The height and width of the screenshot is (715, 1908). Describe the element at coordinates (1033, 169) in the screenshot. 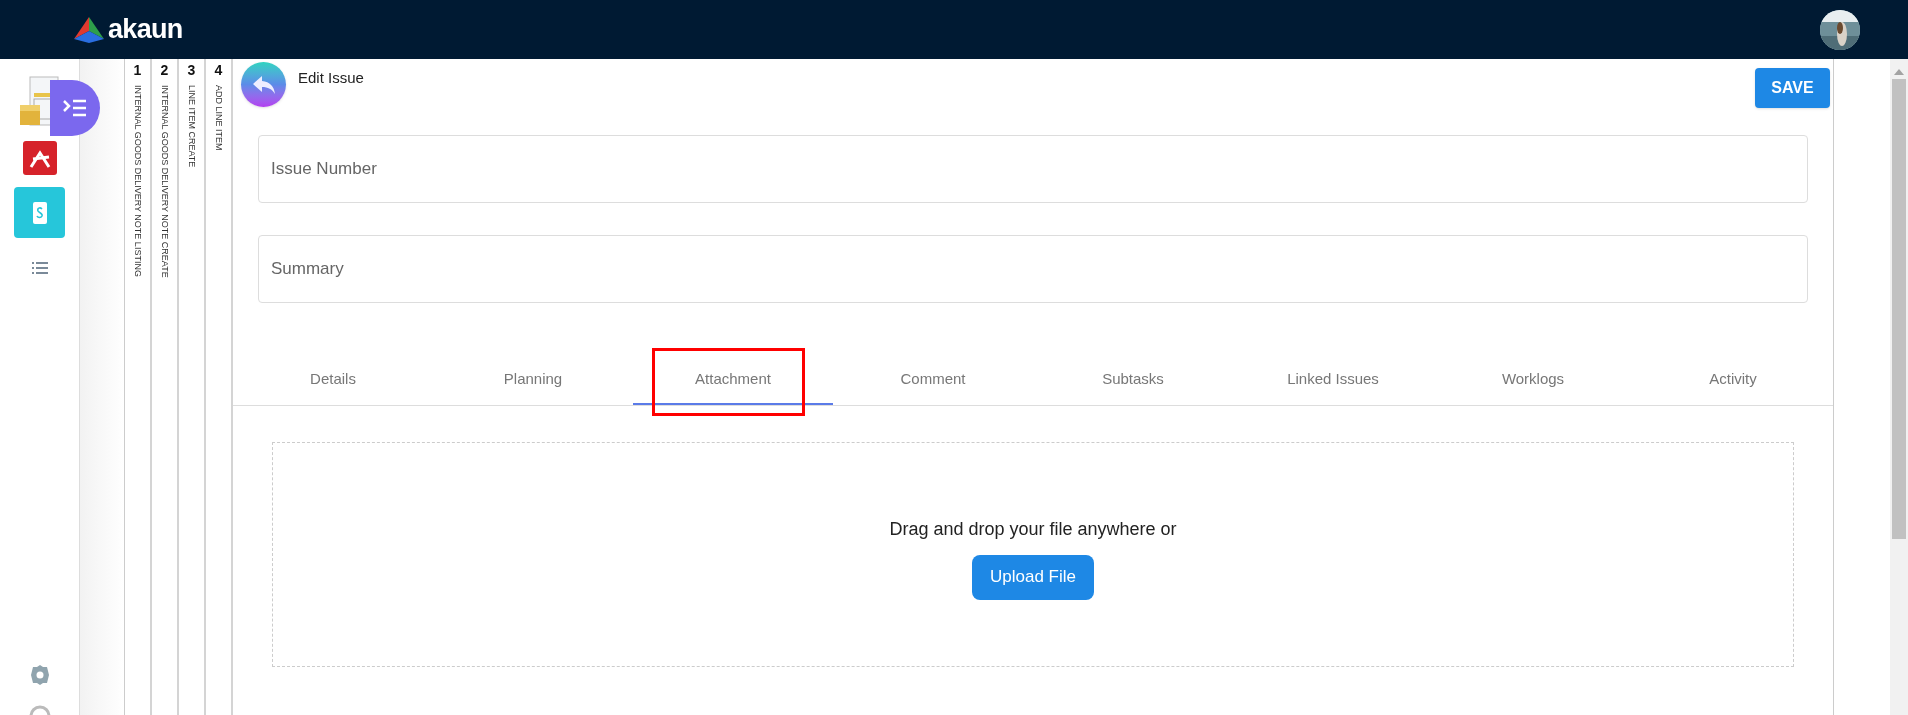

I see `text-field: Issue Number` at that location.